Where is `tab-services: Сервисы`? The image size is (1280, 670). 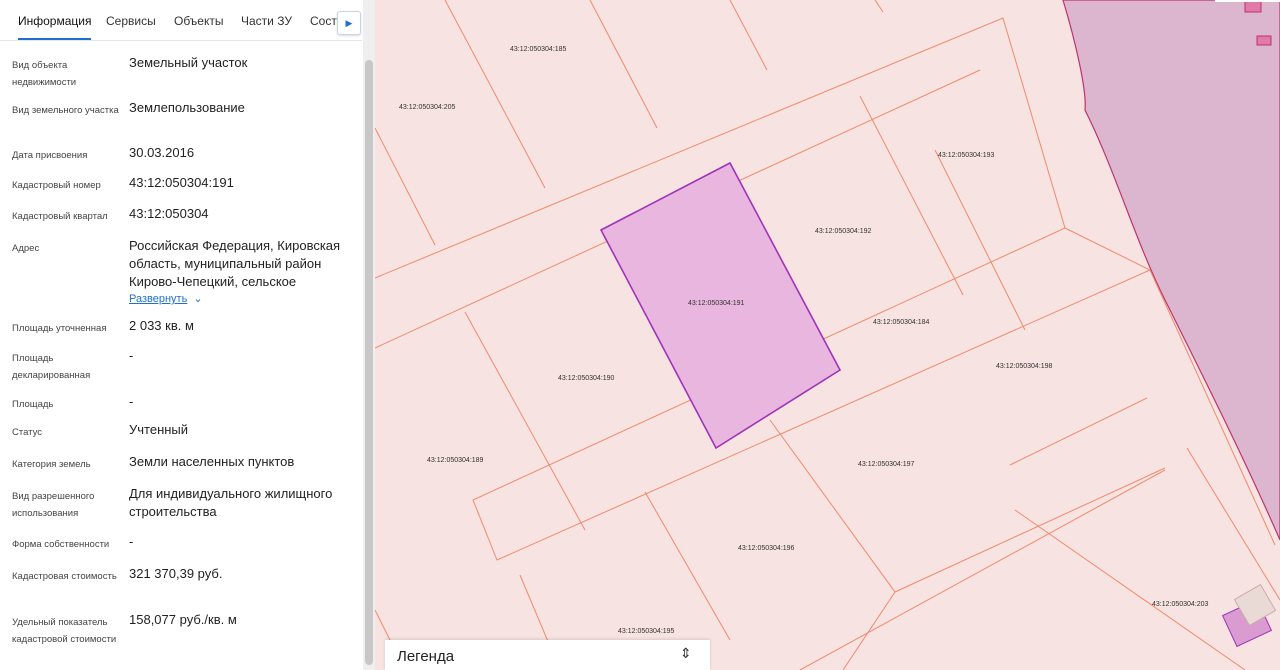
tab-services: Сервисы is located at coordinates (131, 19).